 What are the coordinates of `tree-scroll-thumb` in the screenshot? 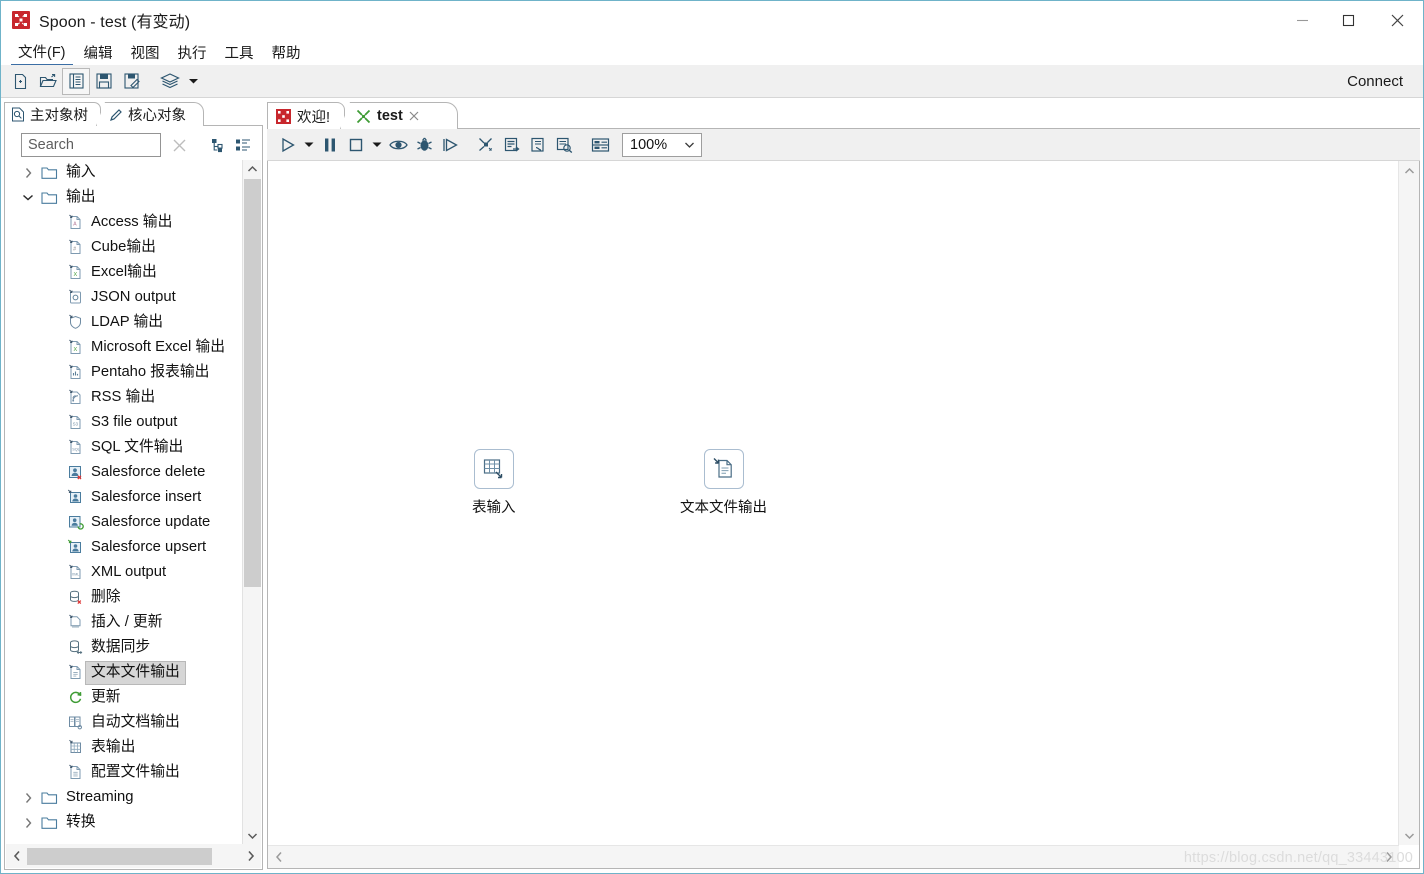 It's located at (252, 383).